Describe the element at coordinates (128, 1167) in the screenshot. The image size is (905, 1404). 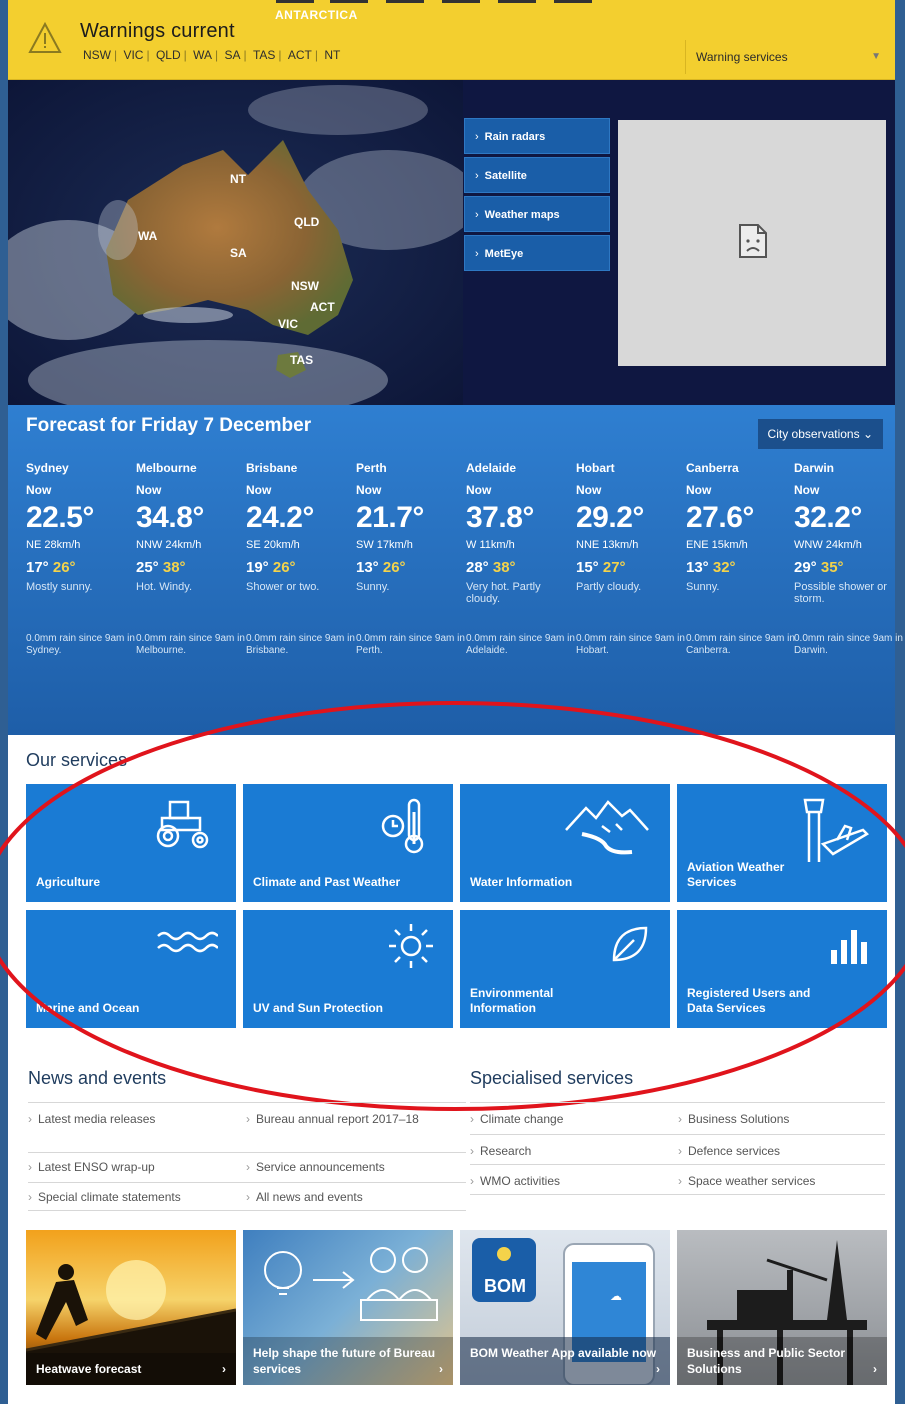
I see `news-link: › Latest ENSO wrap-up` at that location.